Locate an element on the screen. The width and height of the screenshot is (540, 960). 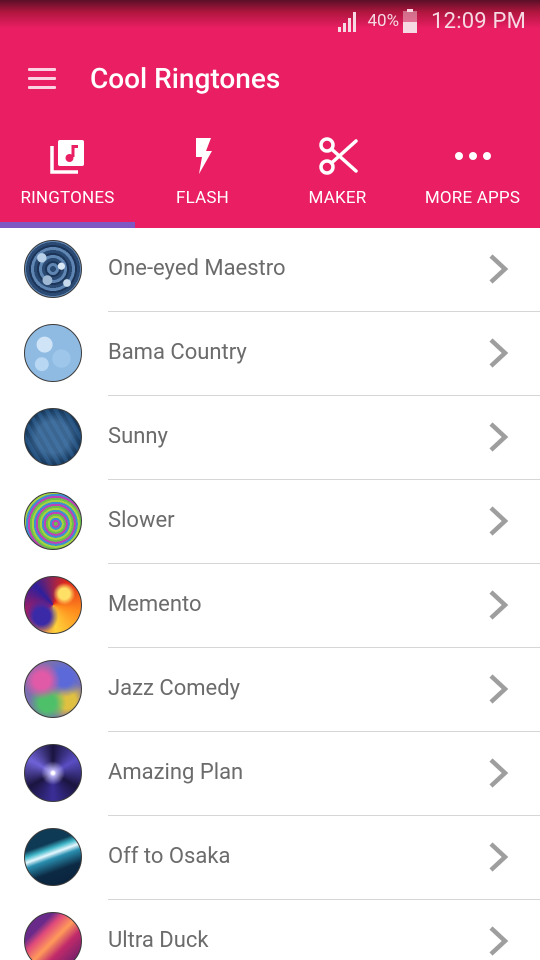
list-item: One-eyed Maestro is located at coordinates (270, 270).